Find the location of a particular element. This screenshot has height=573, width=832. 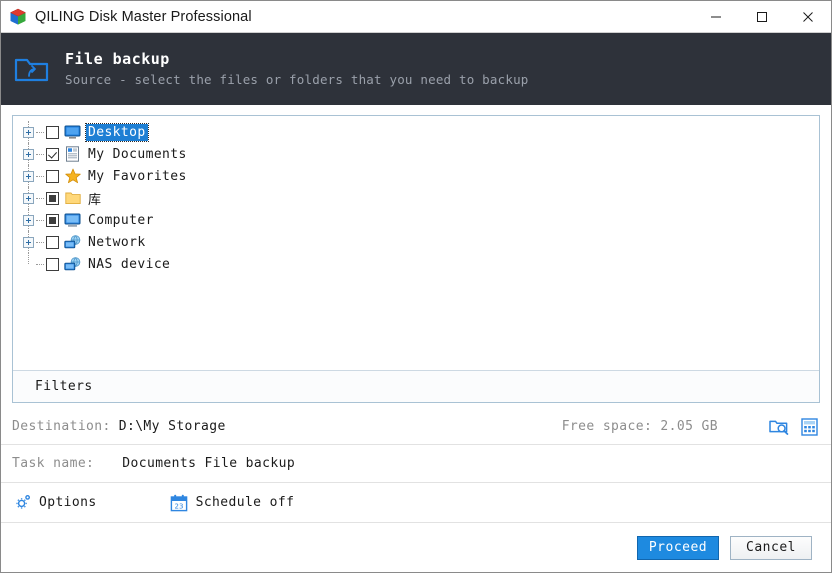

tree-row: Network is located at coordinates (421, 242).